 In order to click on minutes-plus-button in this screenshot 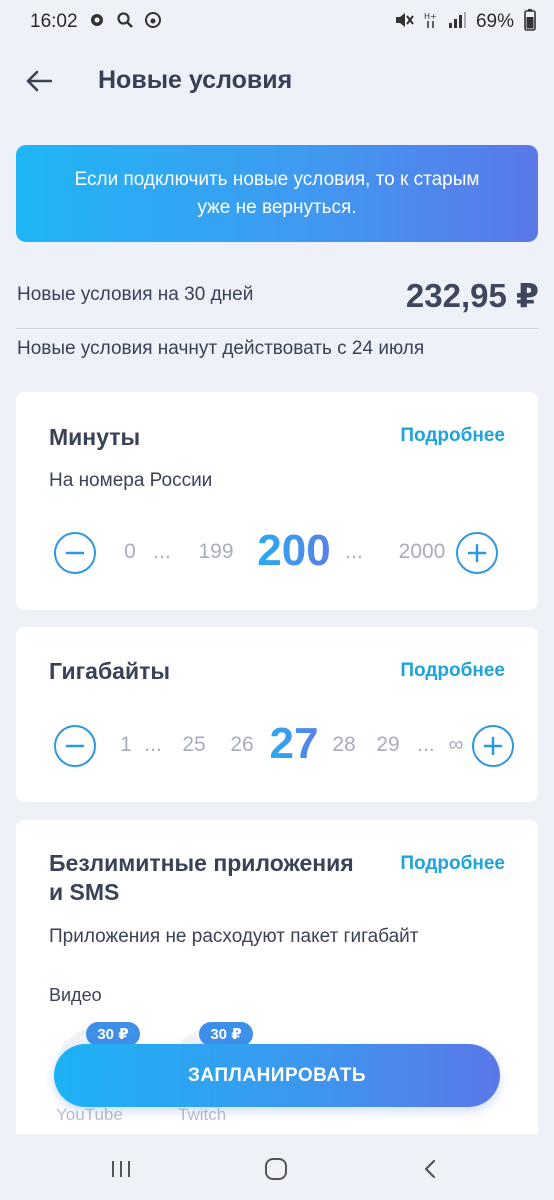, I will do `click(477, 553)`.